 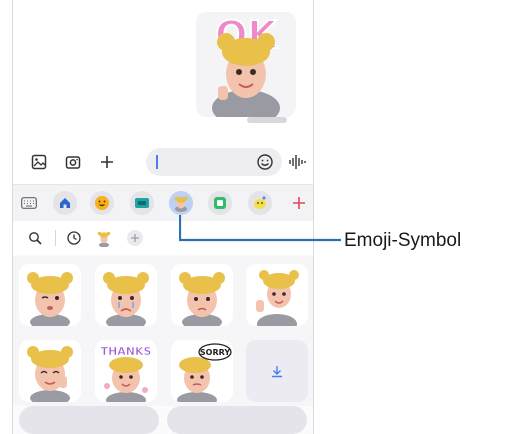 I want to click on sticker-thanks-text: THANKS, so click(x=126, y=351).